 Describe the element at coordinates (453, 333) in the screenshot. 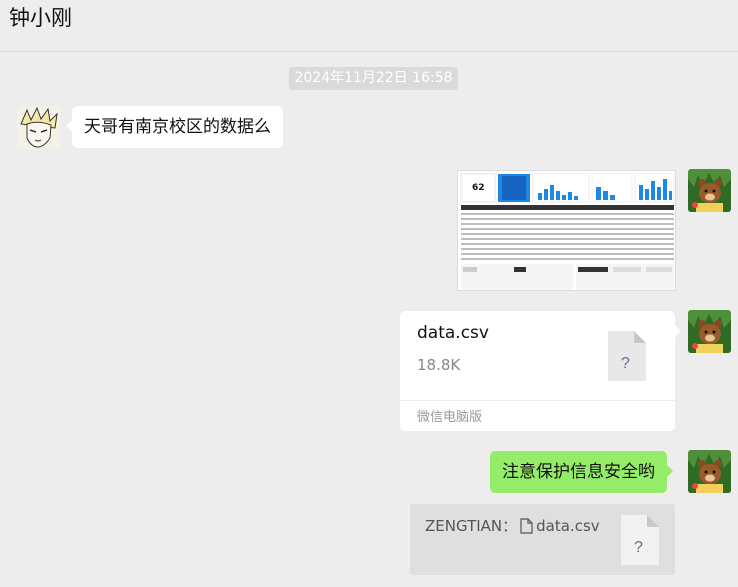

I see `file-name: data.csv` at that location.